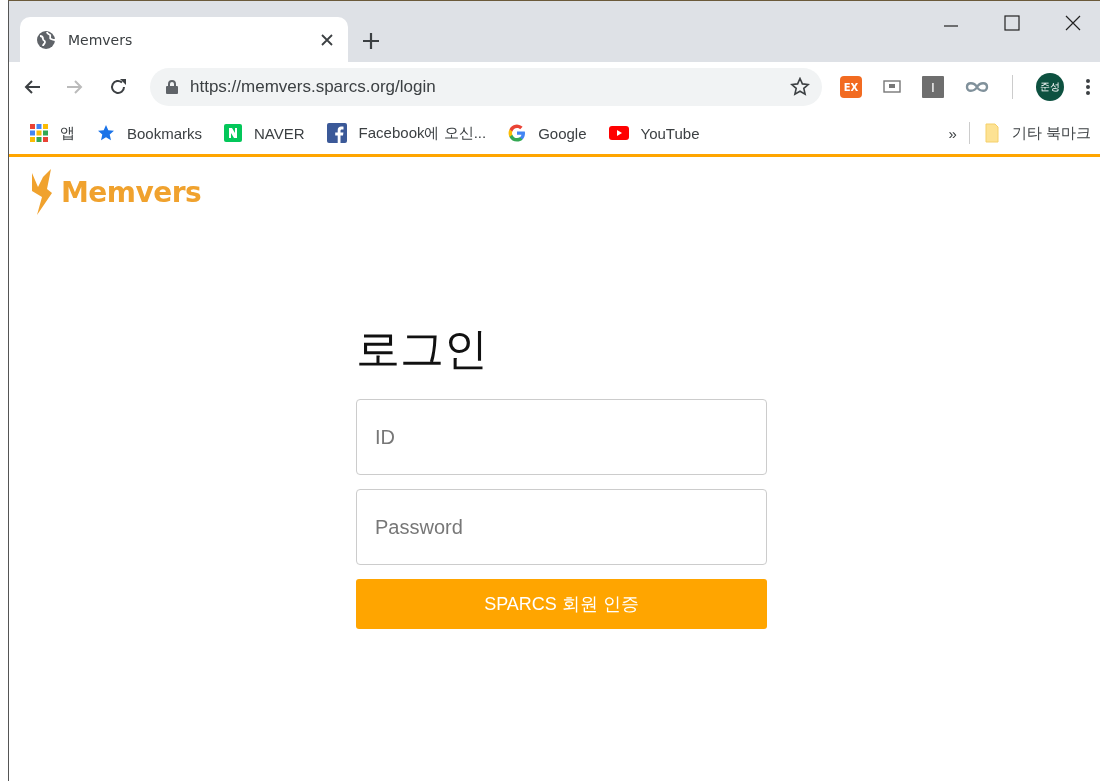 The height and width of the screenshot is (782, 1100). Describe the element at coordinates (670, 133) in the screenshot. I see `bookmark-label: YouTube` at that location.